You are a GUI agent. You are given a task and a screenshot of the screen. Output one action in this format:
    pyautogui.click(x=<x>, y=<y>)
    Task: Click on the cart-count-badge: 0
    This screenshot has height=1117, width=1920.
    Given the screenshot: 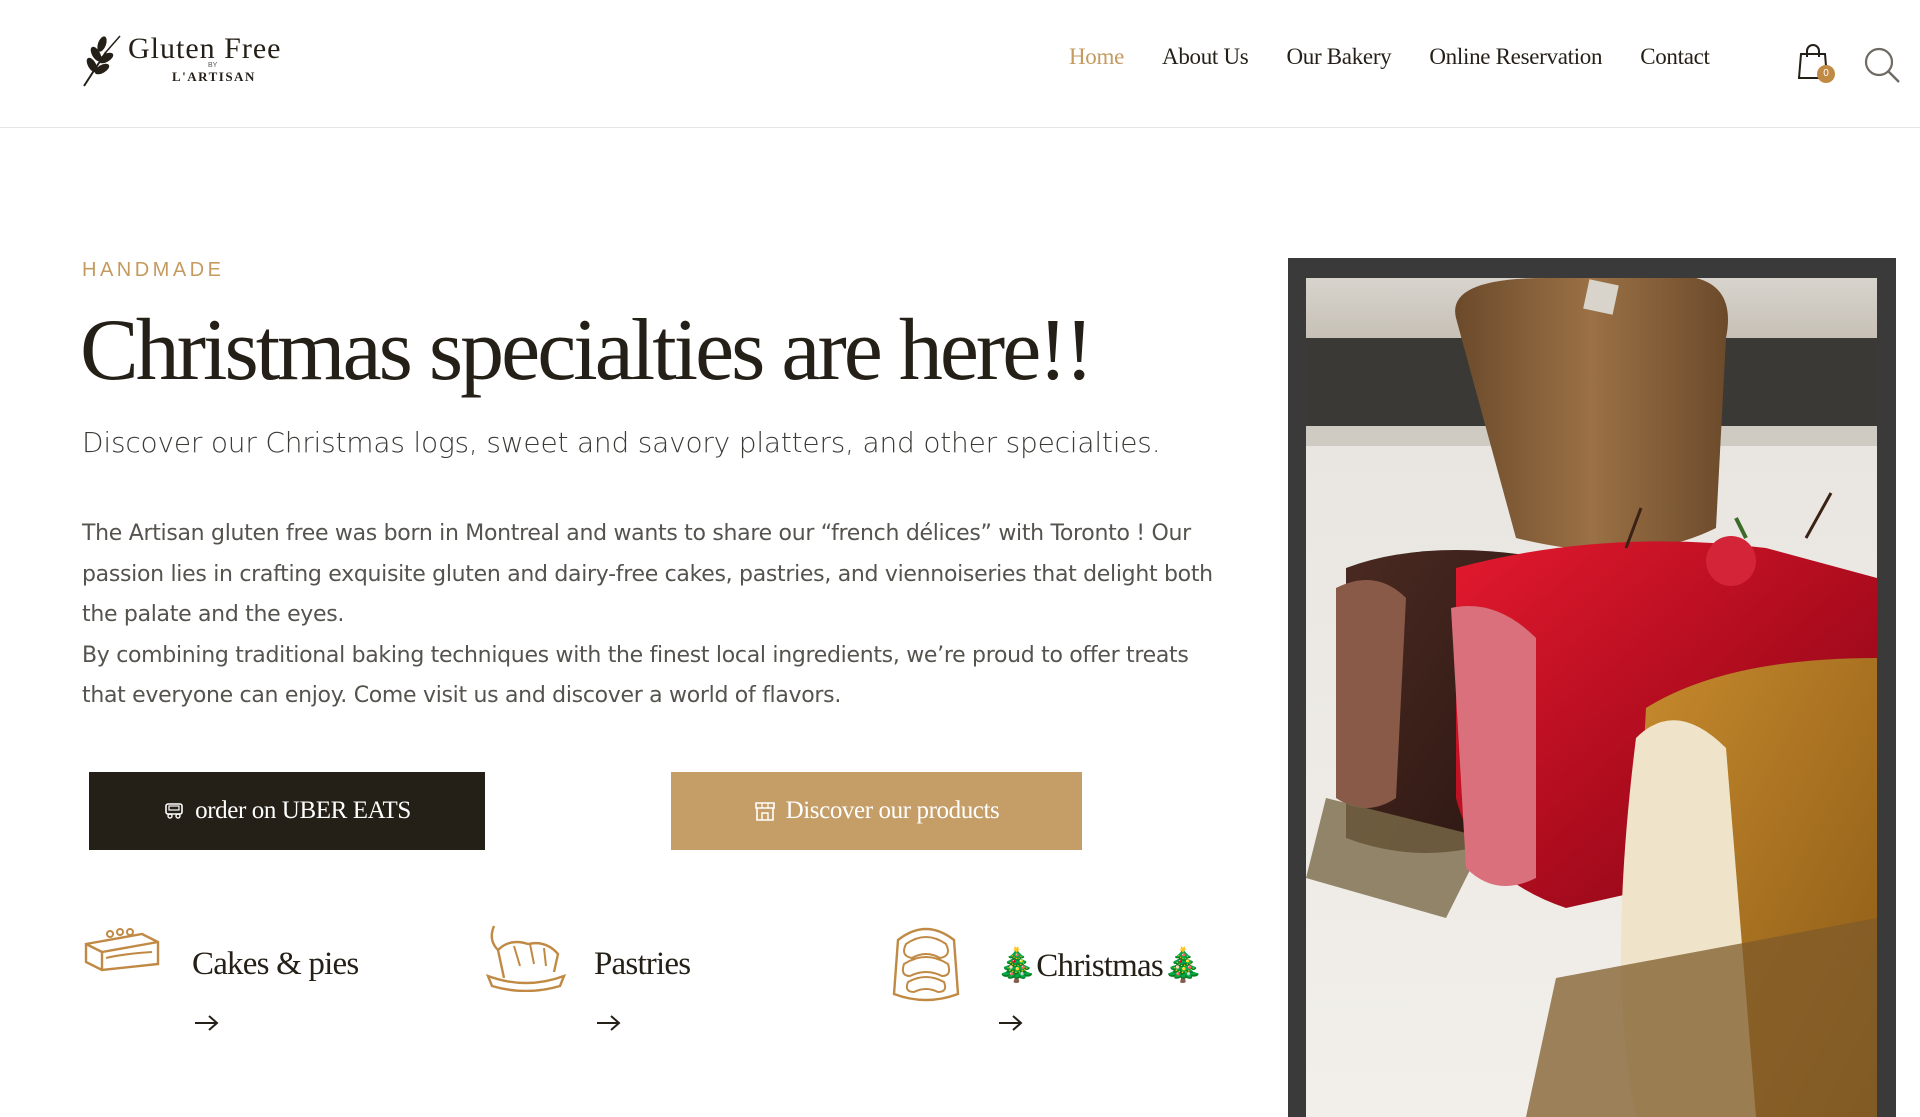 What is the action you would take?
    pyautogui.click(x=1826, y=74)
    